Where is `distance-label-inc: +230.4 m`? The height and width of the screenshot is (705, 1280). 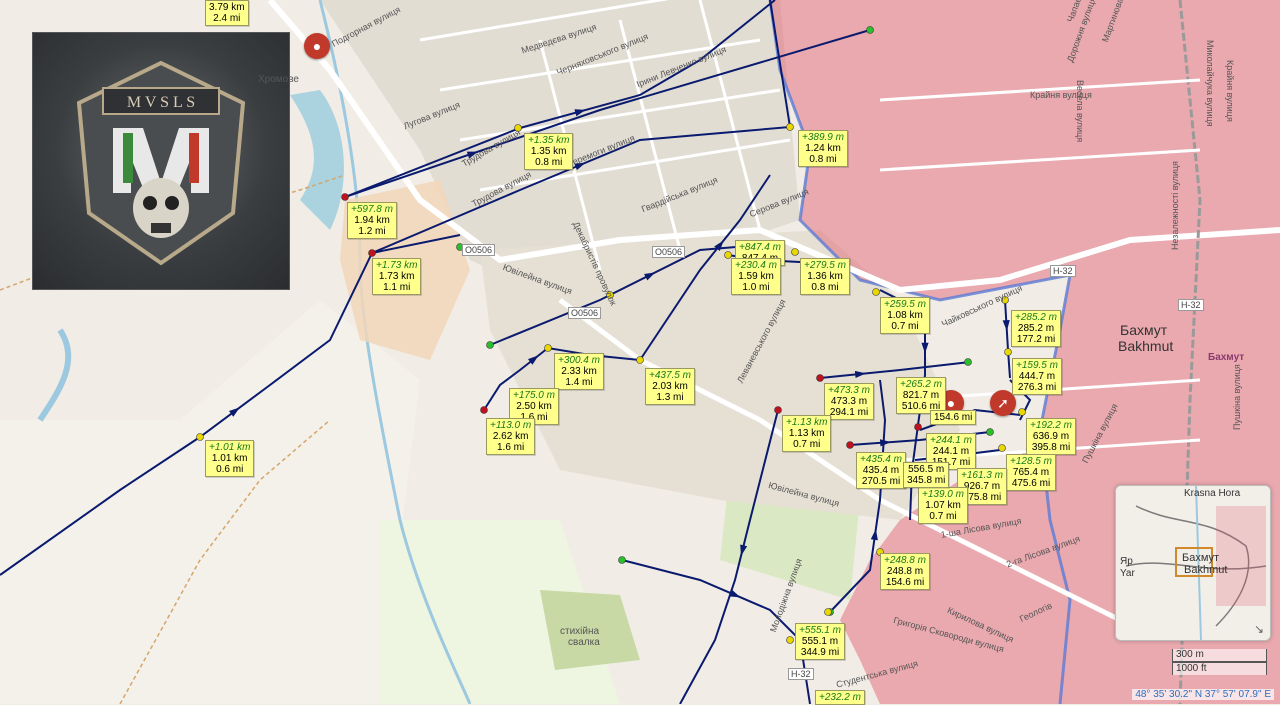
distance-label-inc: +230.4 m is located at coordinates (756, 265).